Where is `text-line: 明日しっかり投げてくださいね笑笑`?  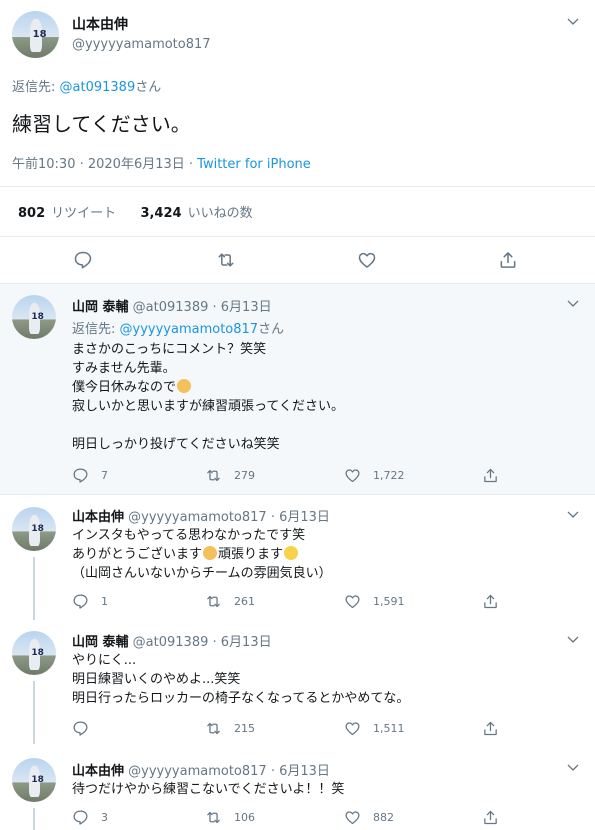
text-line: 明日しっかり投げてくださいね笑笑 is located at coordinates (176, 444).